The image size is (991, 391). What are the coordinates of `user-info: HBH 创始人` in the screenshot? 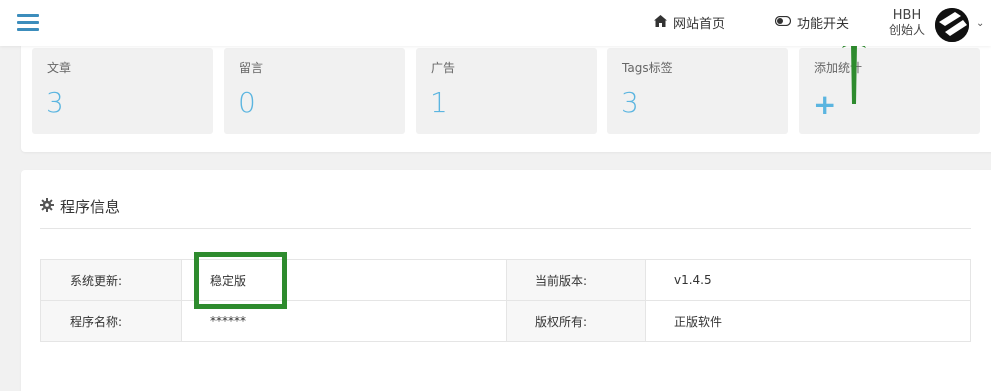 It's located at (907, 23).